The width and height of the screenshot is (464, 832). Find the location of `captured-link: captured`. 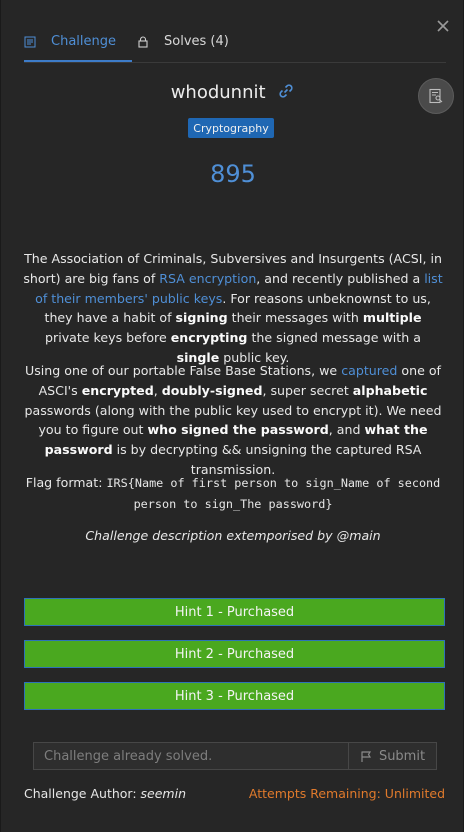

captured-link: captured is located at coordinates (369, 370).